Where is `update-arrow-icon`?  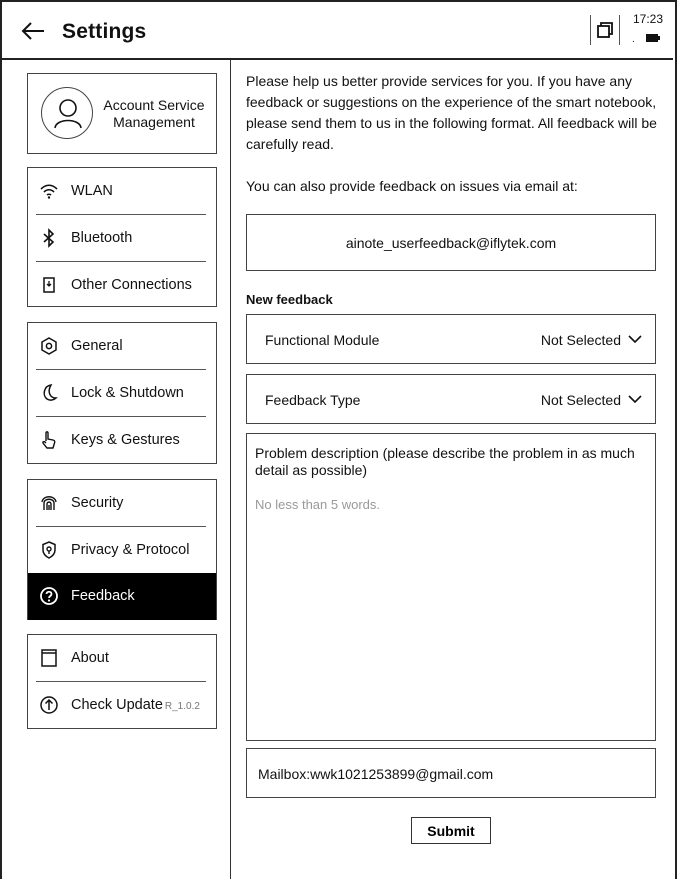
update-arrow-icon is located at coordinates (49, 705).